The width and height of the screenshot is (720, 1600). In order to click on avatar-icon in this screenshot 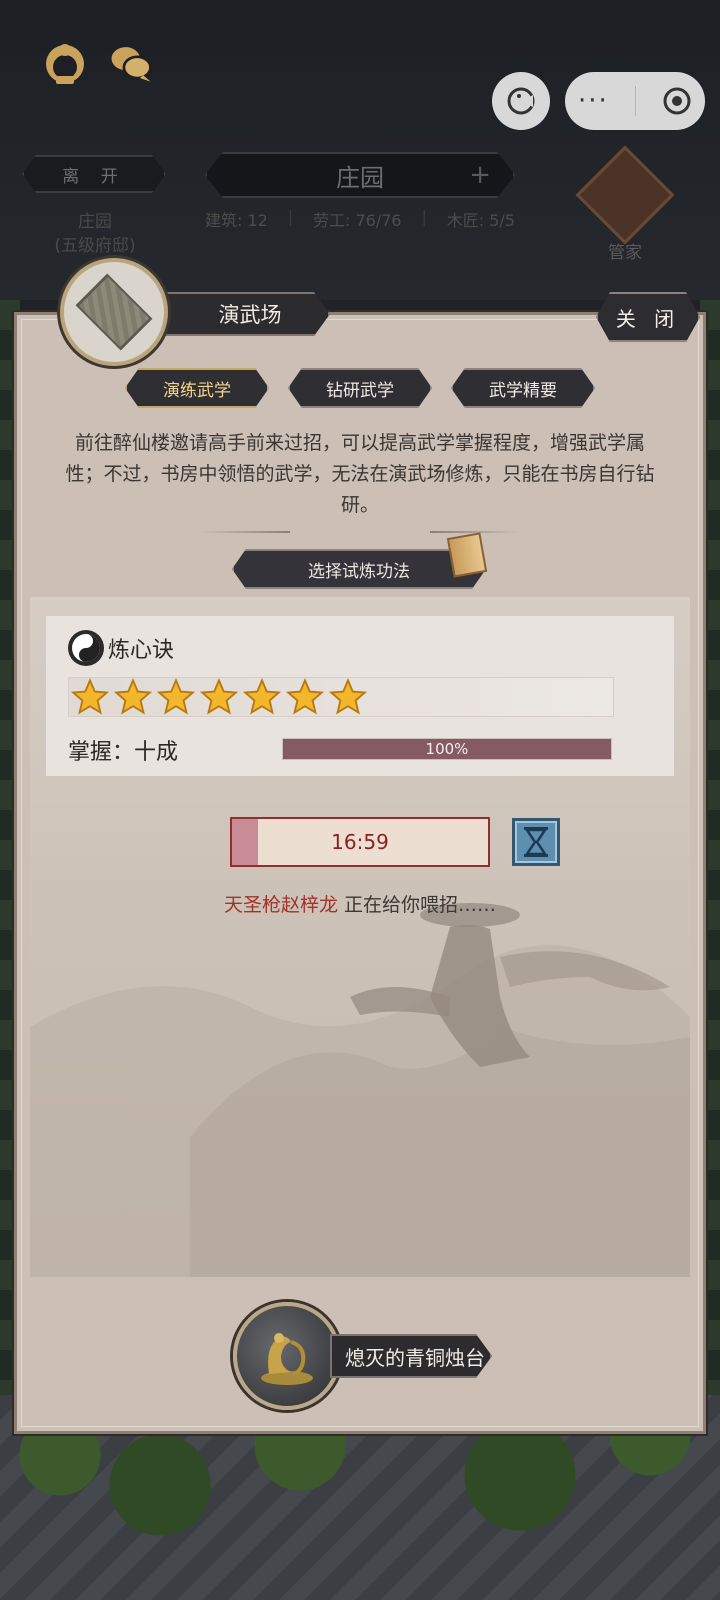, I will do `click(65, 63)`.